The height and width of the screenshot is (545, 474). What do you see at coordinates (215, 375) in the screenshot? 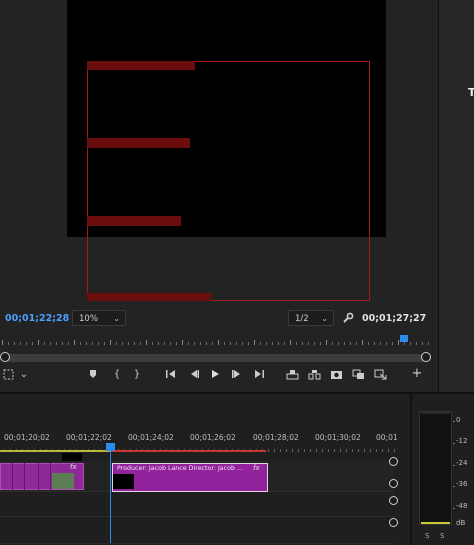
I see `play-icon` at bounding box center [215, 375].